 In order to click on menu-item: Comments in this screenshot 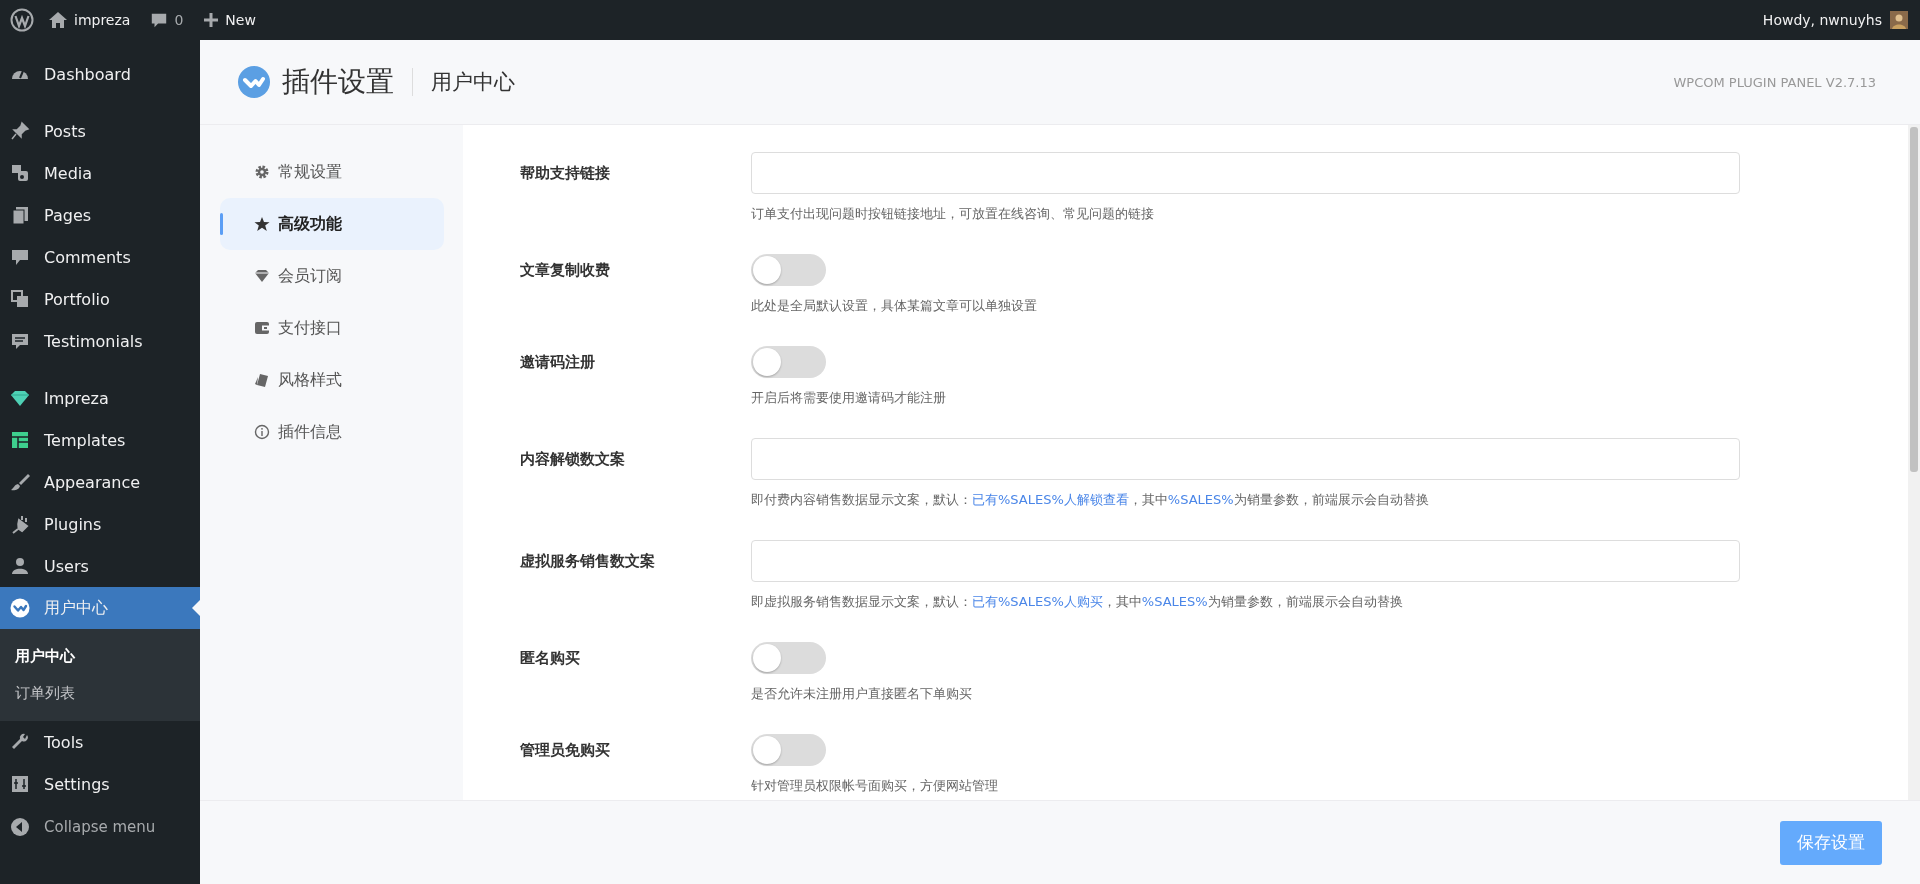, I will do `click(100, 257)`.